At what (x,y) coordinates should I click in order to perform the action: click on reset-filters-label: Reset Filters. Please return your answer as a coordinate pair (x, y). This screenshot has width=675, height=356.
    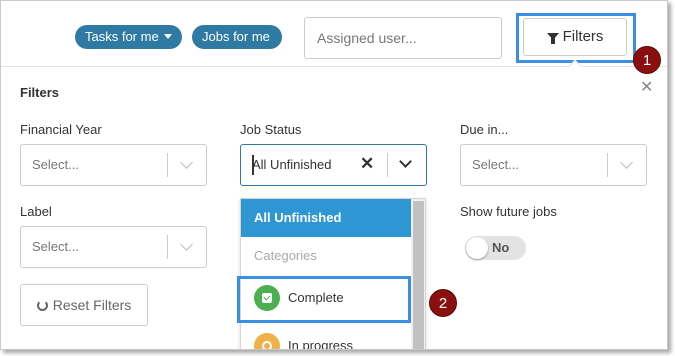
    Looking at the image, I should click on (92, 305).